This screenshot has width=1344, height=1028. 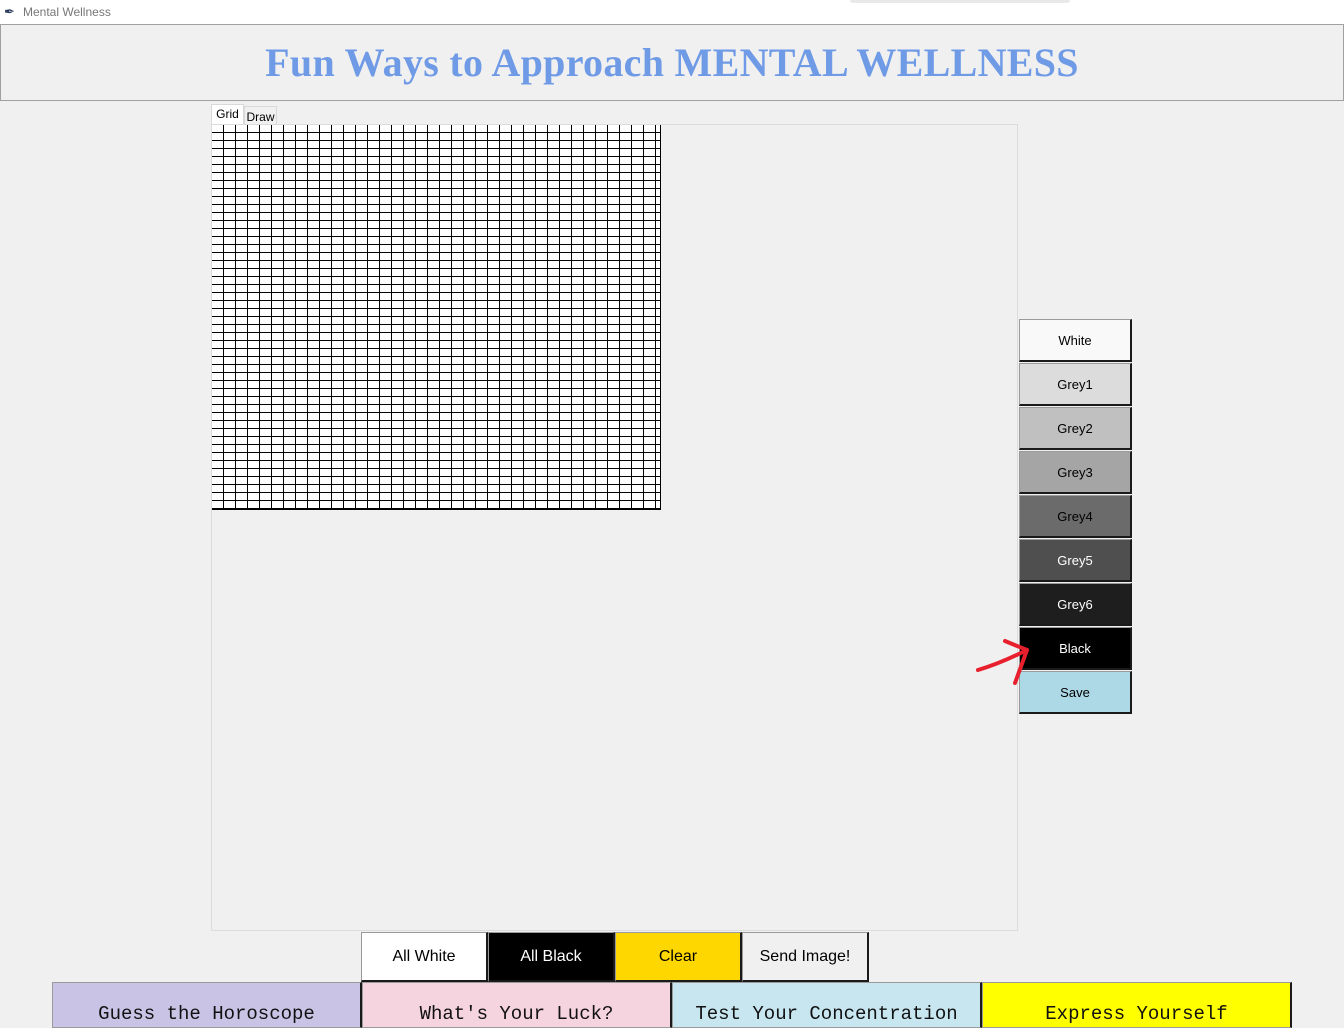 What do you see at coordinates (1075, 428) in the screenshot?
I see `color-grey2-button: Grey2` at bounding box center [1075, 428].